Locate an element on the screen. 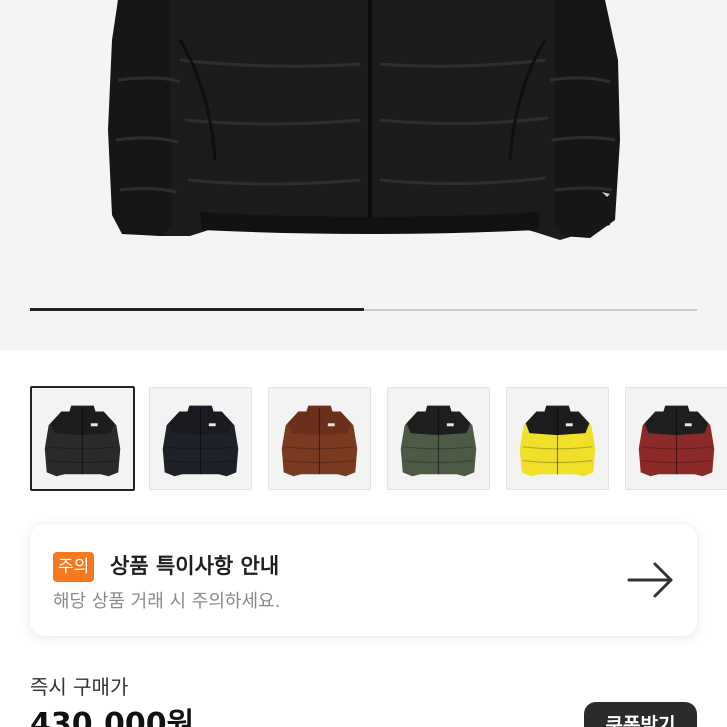 The width and height of the screenshot is (727, 727). color-thumbnail-list is located at coordinates (363, 439).